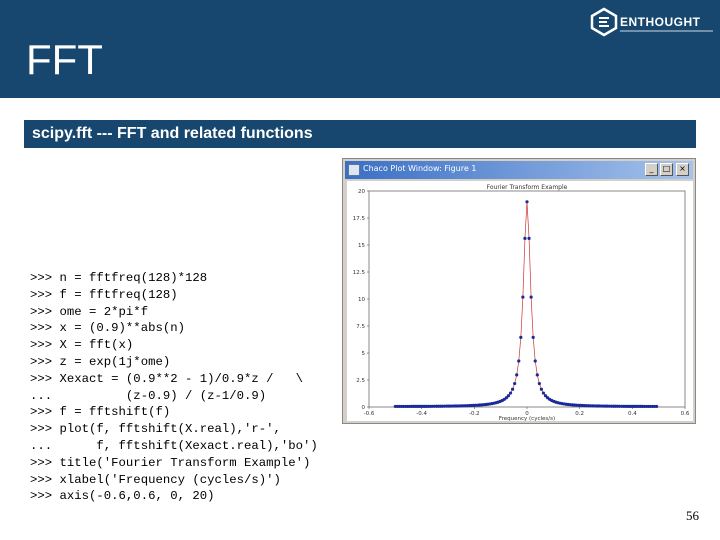  Describe the element at coordinates (527, 187) in the screenshot. I see `chart-title: Fourier Transform Example` at that location.